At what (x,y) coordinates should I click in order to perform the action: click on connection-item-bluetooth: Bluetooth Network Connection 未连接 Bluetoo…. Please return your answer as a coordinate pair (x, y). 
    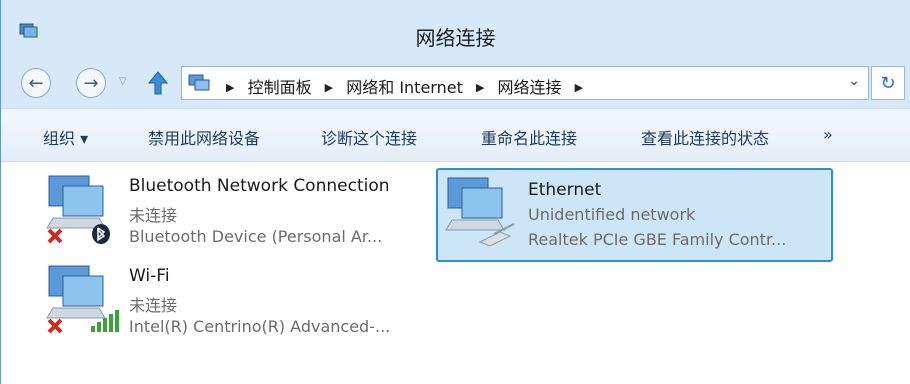
    Looking at the image, I should click on (238, 218).